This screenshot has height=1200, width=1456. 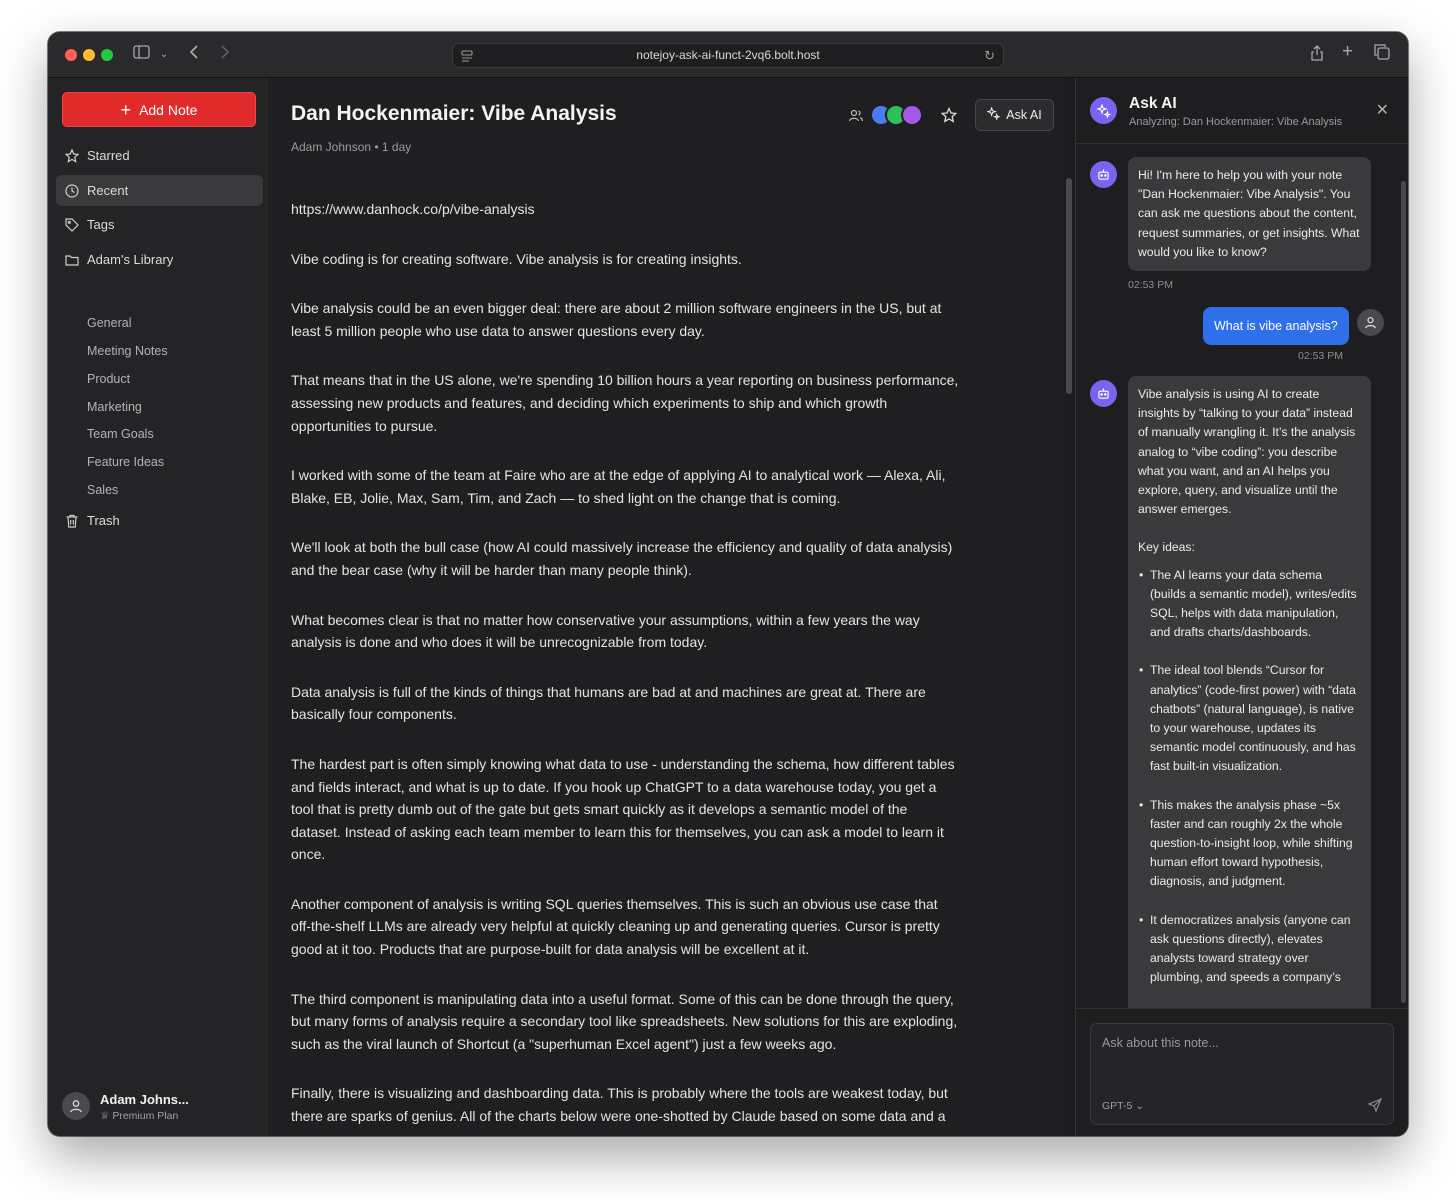 I want to click on library-item-marketing: Marketing, so click(x=114, y=407).